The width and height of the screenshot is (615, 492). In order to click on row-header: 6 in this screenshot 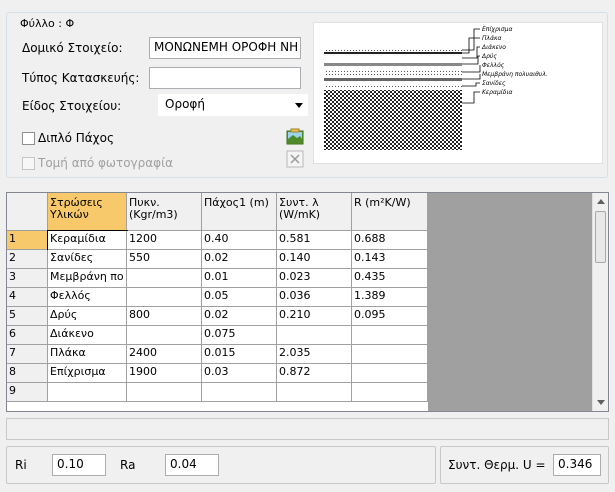, I will do `click(27, 335)`.